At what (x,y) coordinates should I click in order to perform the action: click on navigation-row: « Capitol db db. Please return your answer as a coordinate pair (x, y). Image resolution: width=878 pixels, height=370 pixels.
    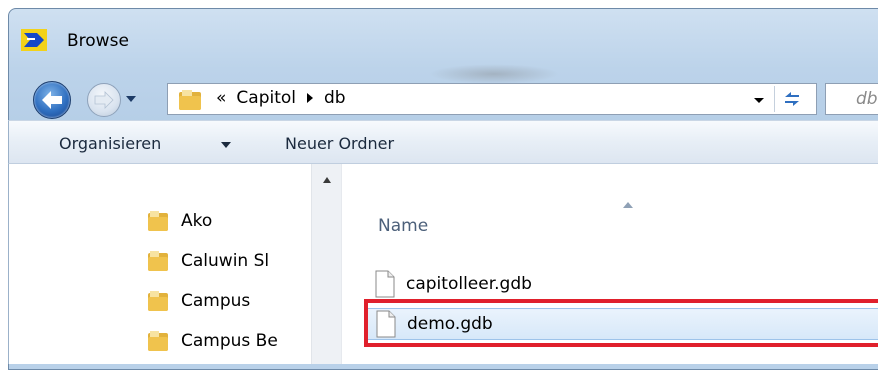
    Looking at the image, I should click on (443, 99).